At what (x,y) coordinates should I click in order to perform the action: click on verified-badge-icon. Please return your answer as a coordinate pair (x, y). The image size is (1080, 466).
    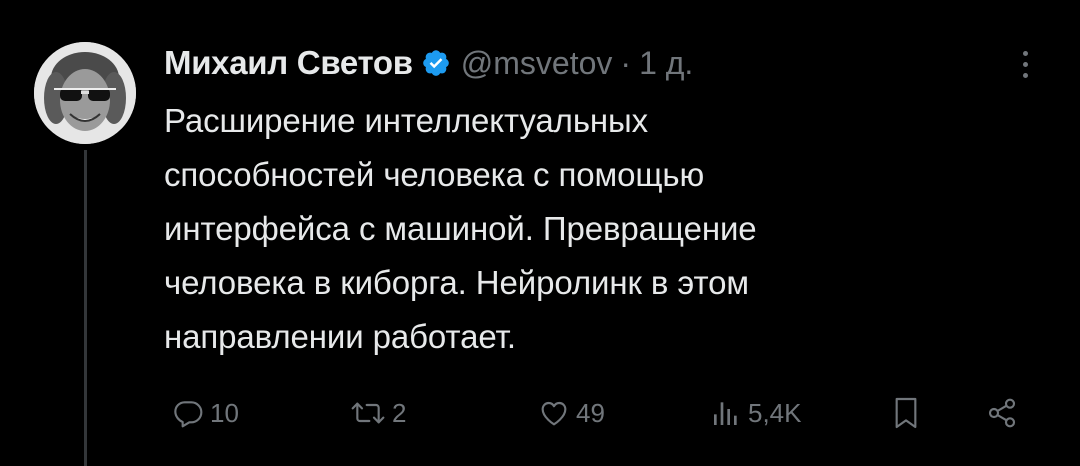
    Looking at the image, I should click on (436, 63).